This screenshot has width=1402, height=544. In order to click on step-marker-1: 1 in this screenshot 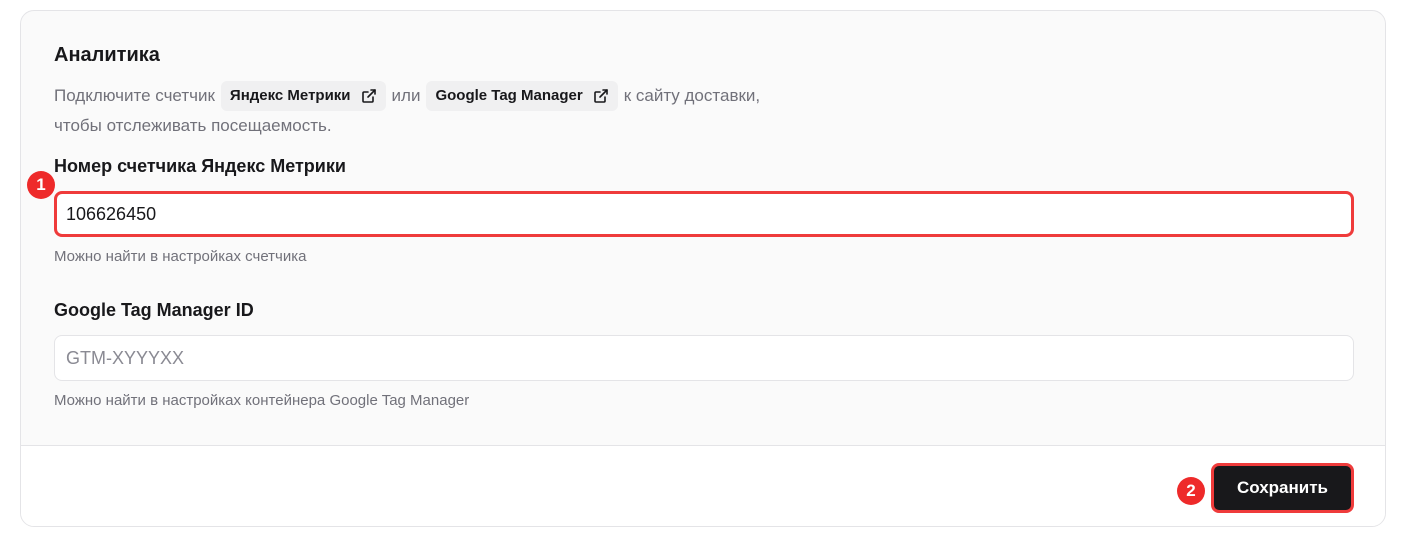, I will do `click(41, 185)`.